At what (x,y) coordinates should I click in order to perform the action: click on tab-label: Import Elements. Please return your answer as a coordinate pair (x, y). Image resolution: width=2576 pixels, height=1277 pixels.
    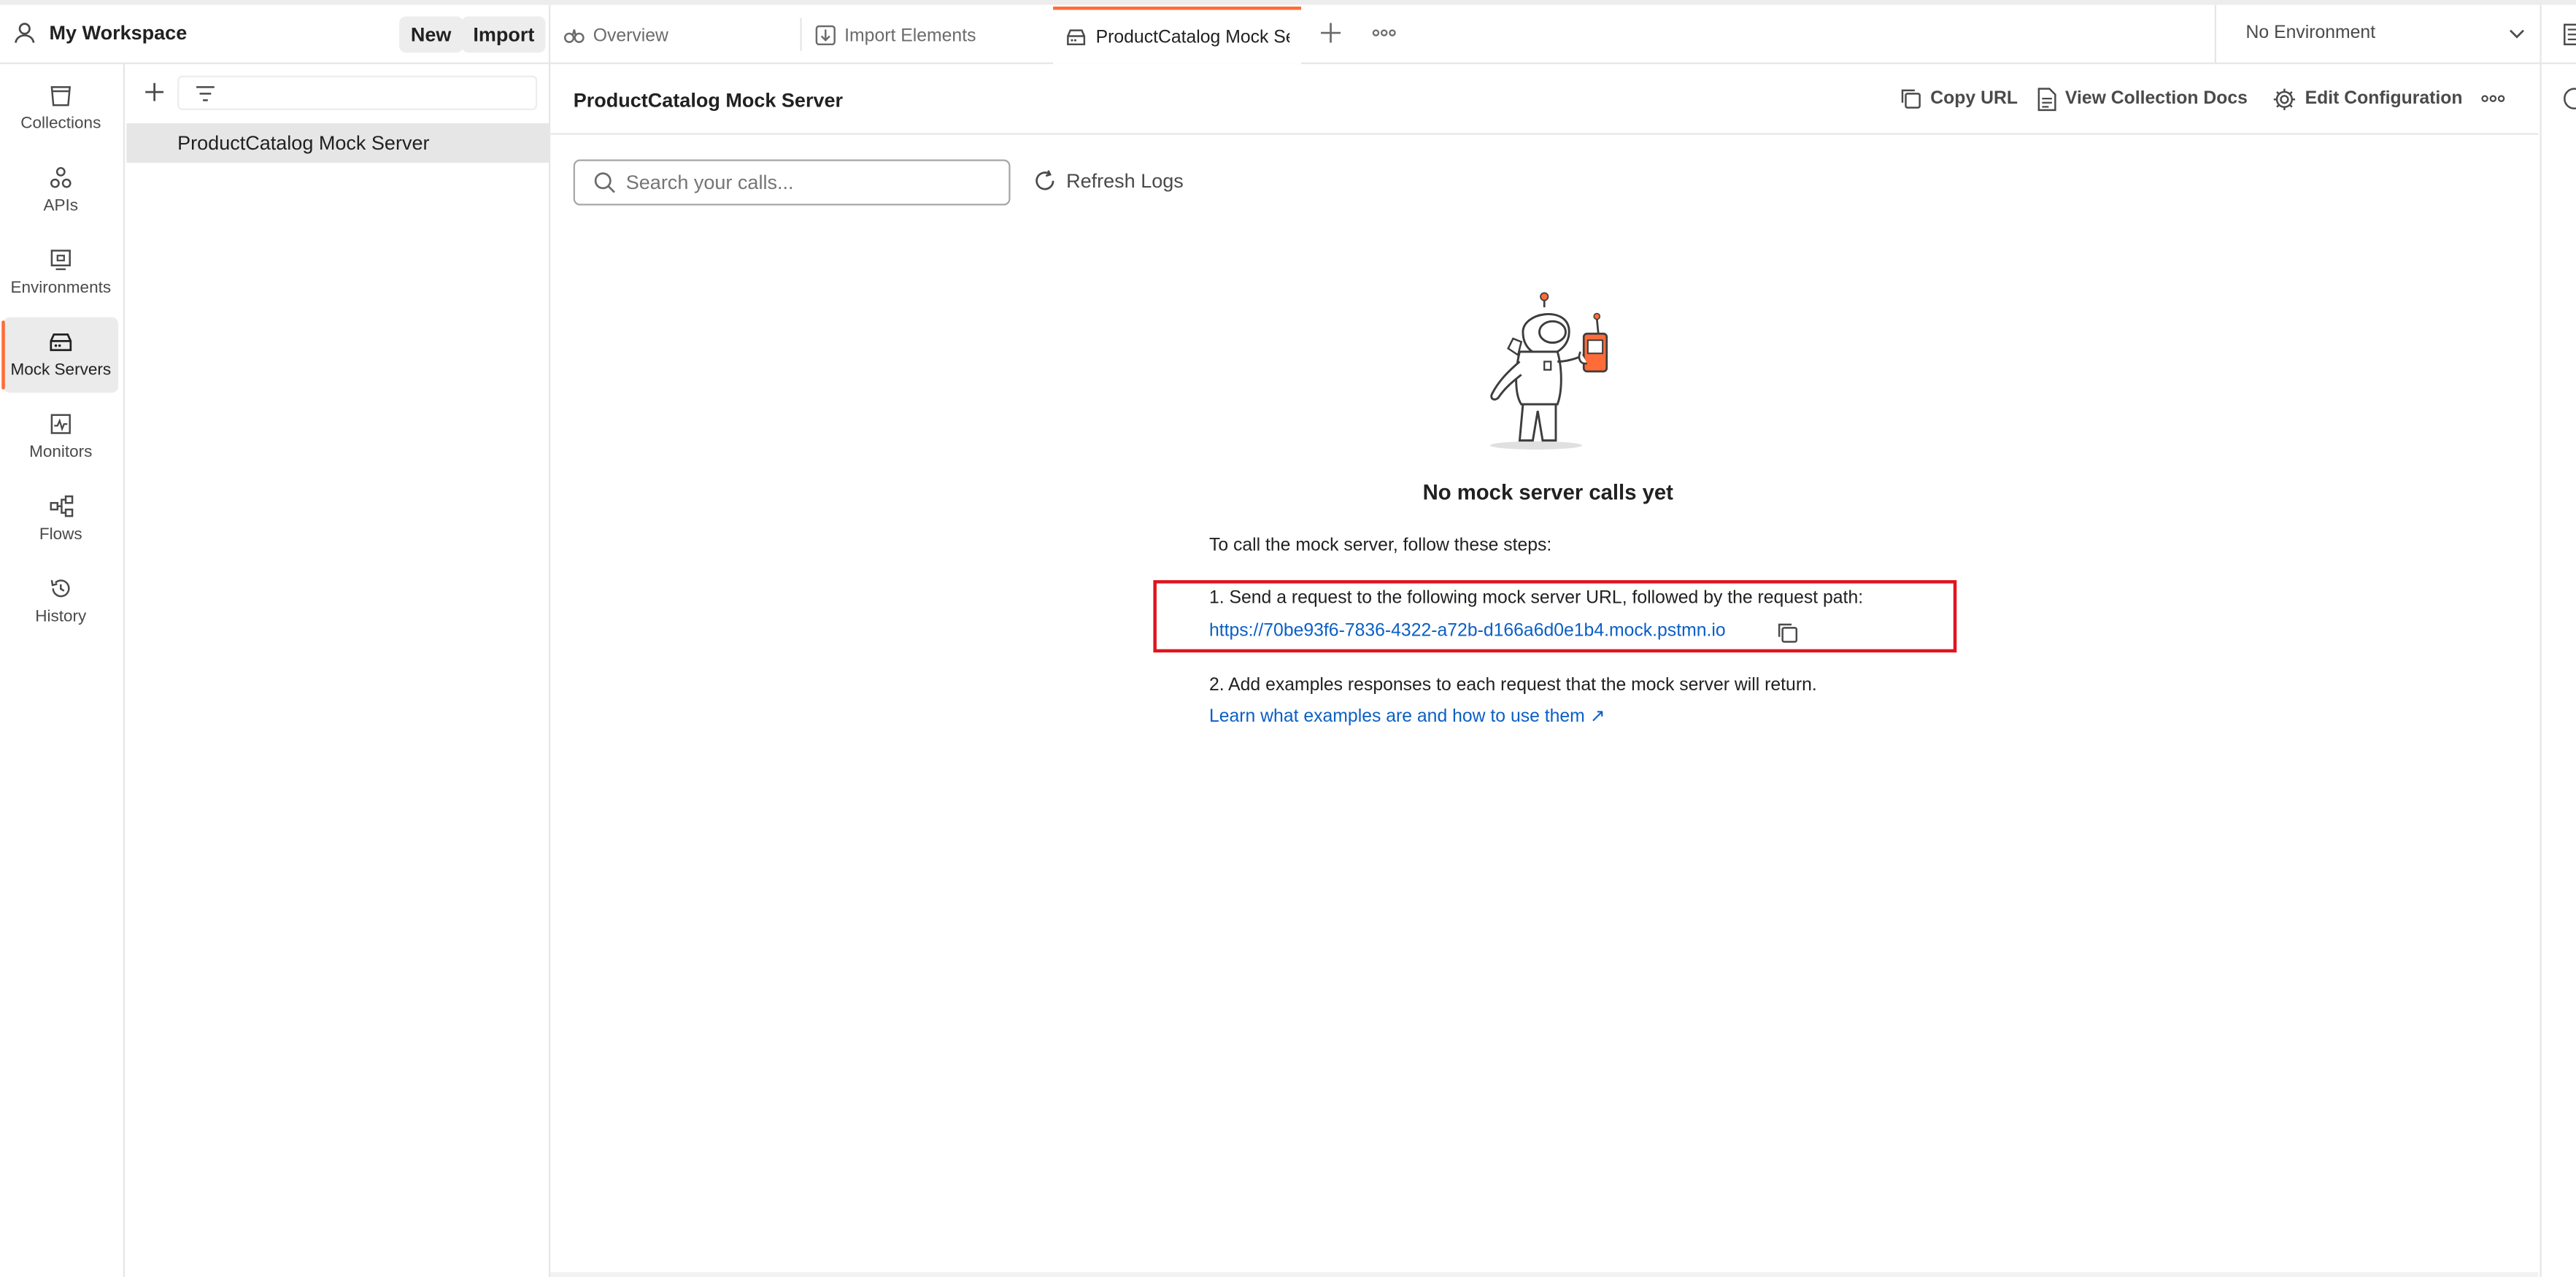
    Looking at the image, I should click on (910, 35).